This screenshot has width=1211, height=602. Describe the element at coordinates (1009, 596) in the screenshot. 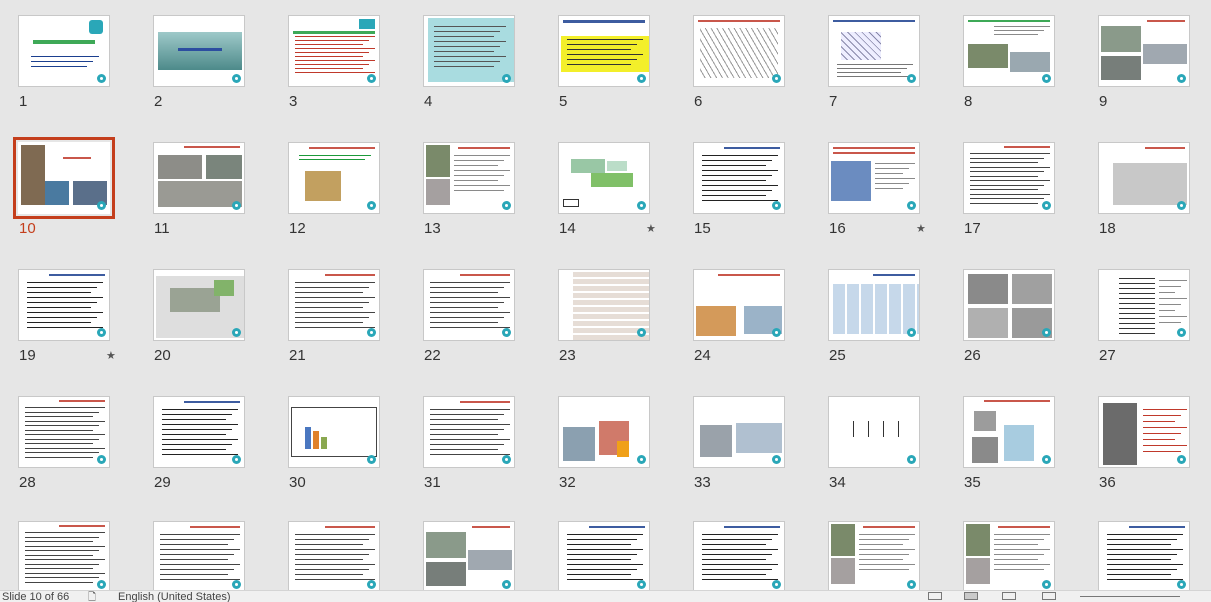

I see `reading-view-button` at that location.